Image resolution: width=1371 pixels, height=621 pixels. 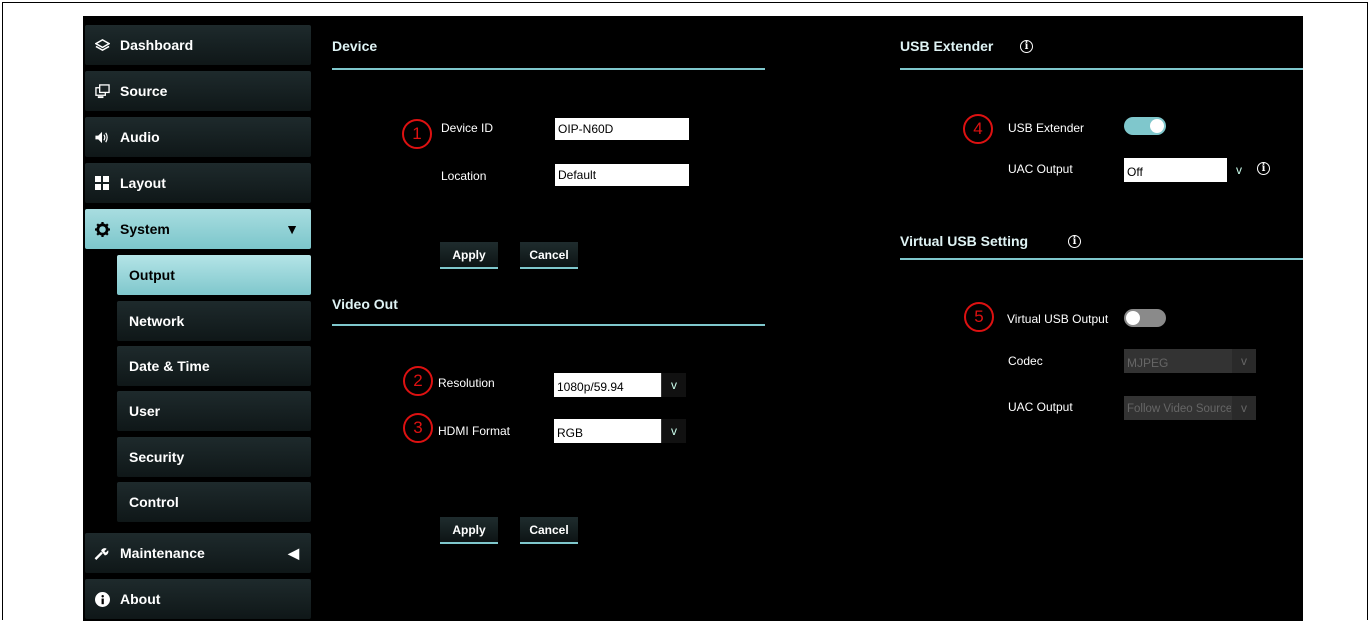 I want to click on usb-extender-section-title: USB Extender, so click(x=947, y=46).